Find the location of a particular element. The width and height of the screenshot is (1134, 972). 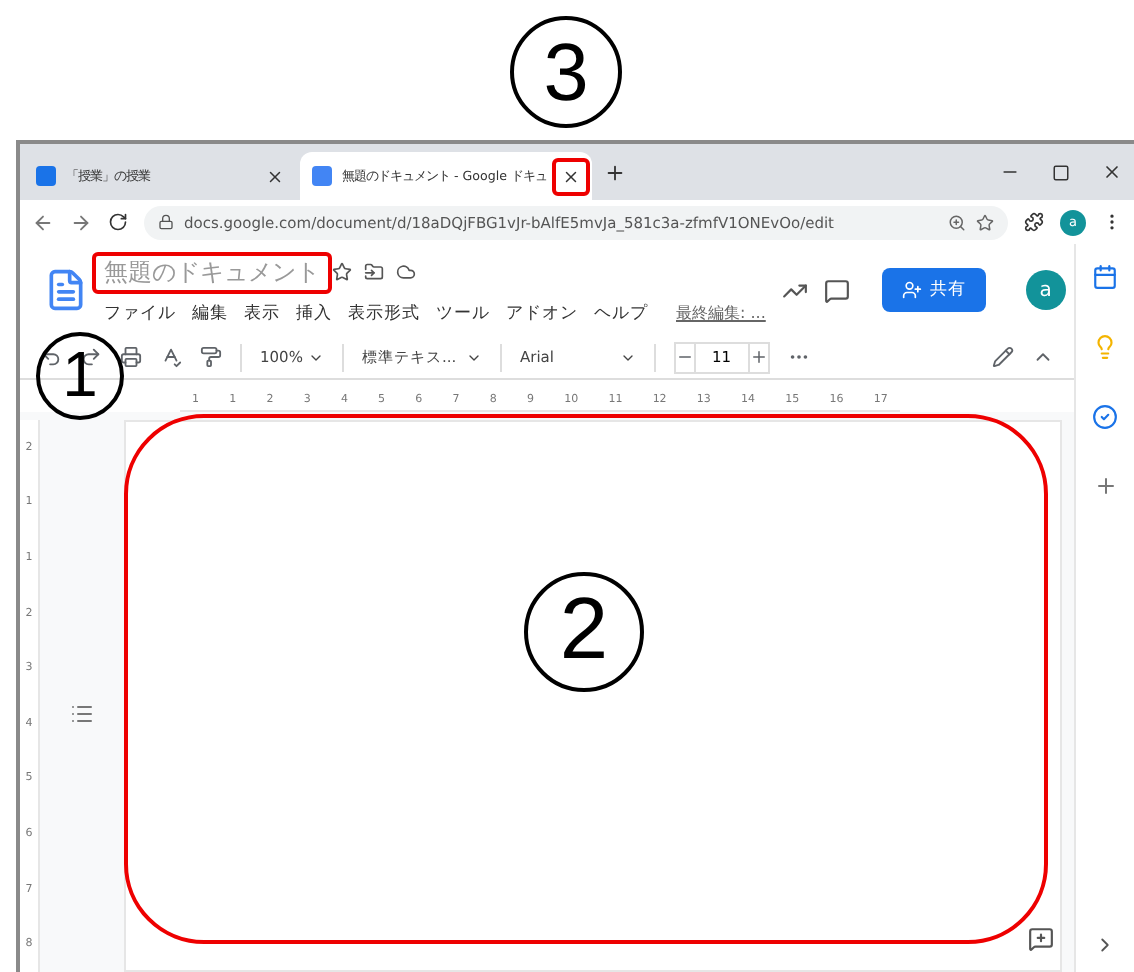

maximize-icon is located at coordinates (1061, 172).